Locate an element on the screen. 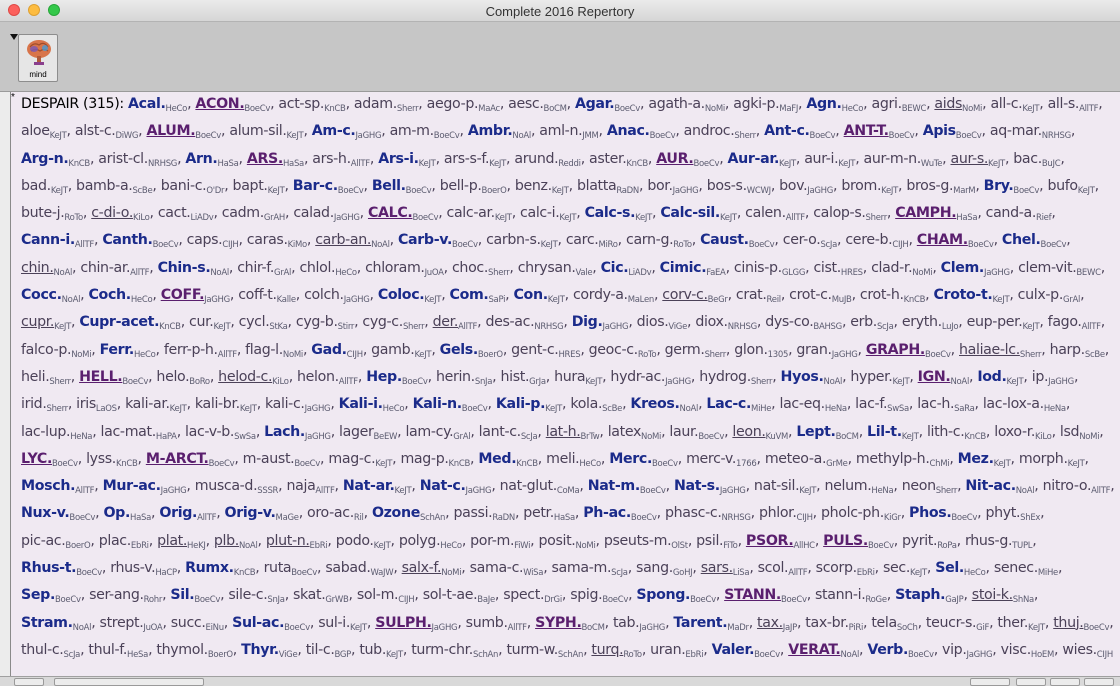 Image resolution: width=1120 pixels, height=686 pixels. remedy-entry: meteo-a.GrMe is located at coordinates (806, 460).